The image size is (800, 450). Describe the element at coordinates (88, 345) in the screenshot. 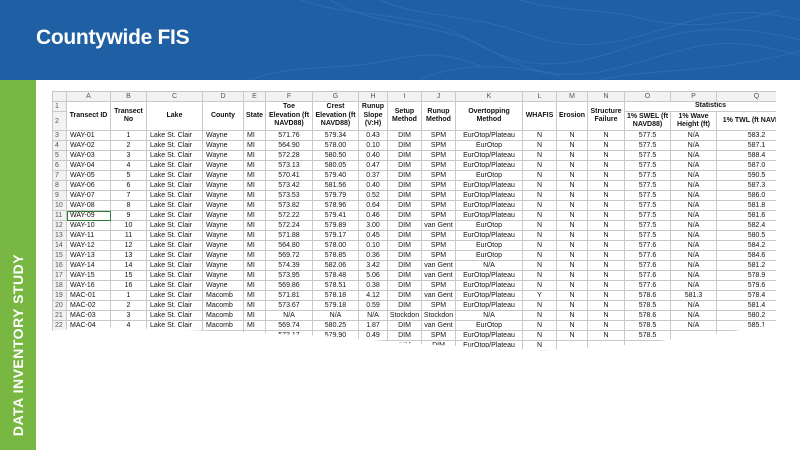

I see `table-cell: MAC-06` at that location.